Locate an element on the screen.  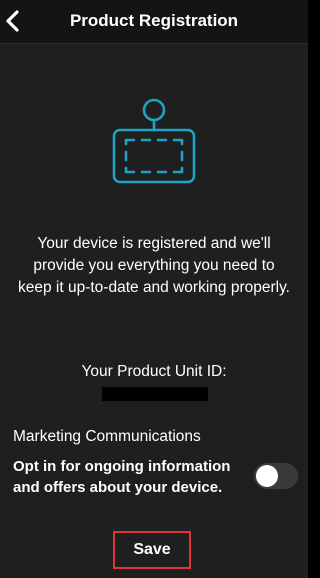
optin-toggle is located at coordinates (276, 476).